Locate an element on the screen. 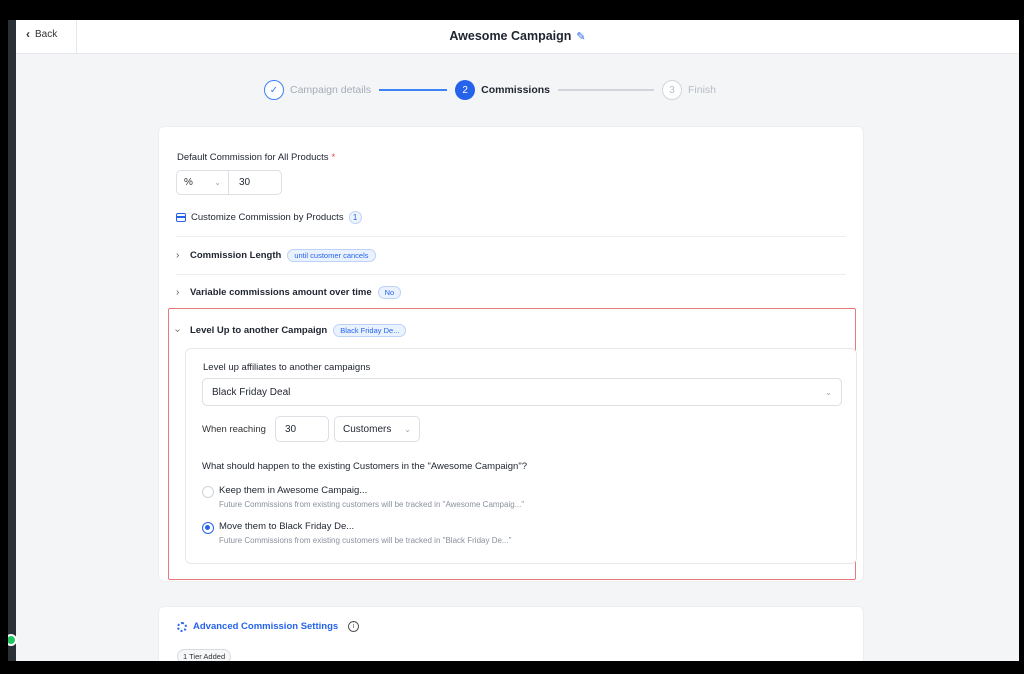 Image resolution: width=1024 pixels, height=674 pixels. customize-by-products-link: Customize Commission by Products 1 is located at coordinates (269, 217).